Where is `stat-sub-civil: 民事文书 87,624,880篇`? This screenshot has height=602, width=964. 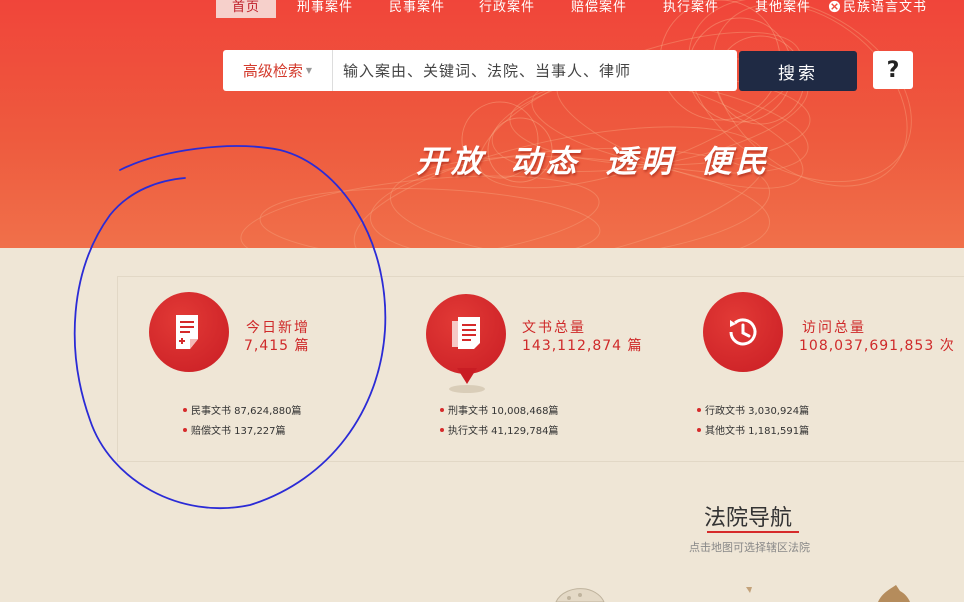 stat-sub-civil: 民事文书 87,624,880篇 is located at coordinates (242, 409).